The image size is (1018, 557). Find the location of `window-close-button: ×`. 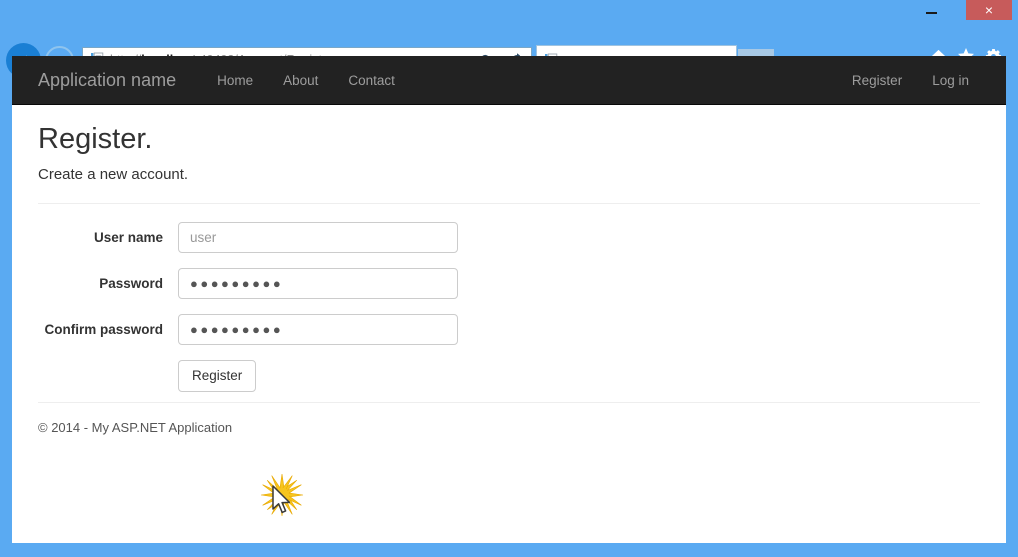

window-close-button: × is located at coordinates (989, 10).